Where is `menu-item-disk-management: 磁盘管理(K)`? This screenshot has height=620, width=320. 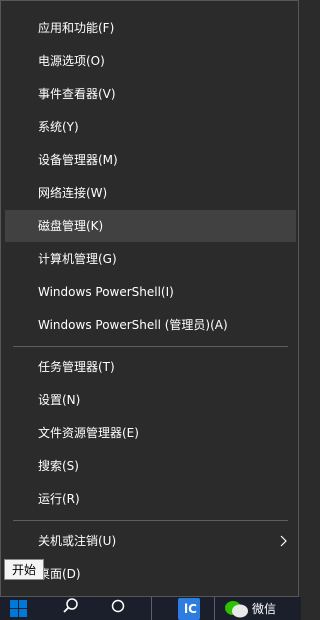 menu-item-disk-management: 磁盘管理(K) is located at coordinates (150, 226).